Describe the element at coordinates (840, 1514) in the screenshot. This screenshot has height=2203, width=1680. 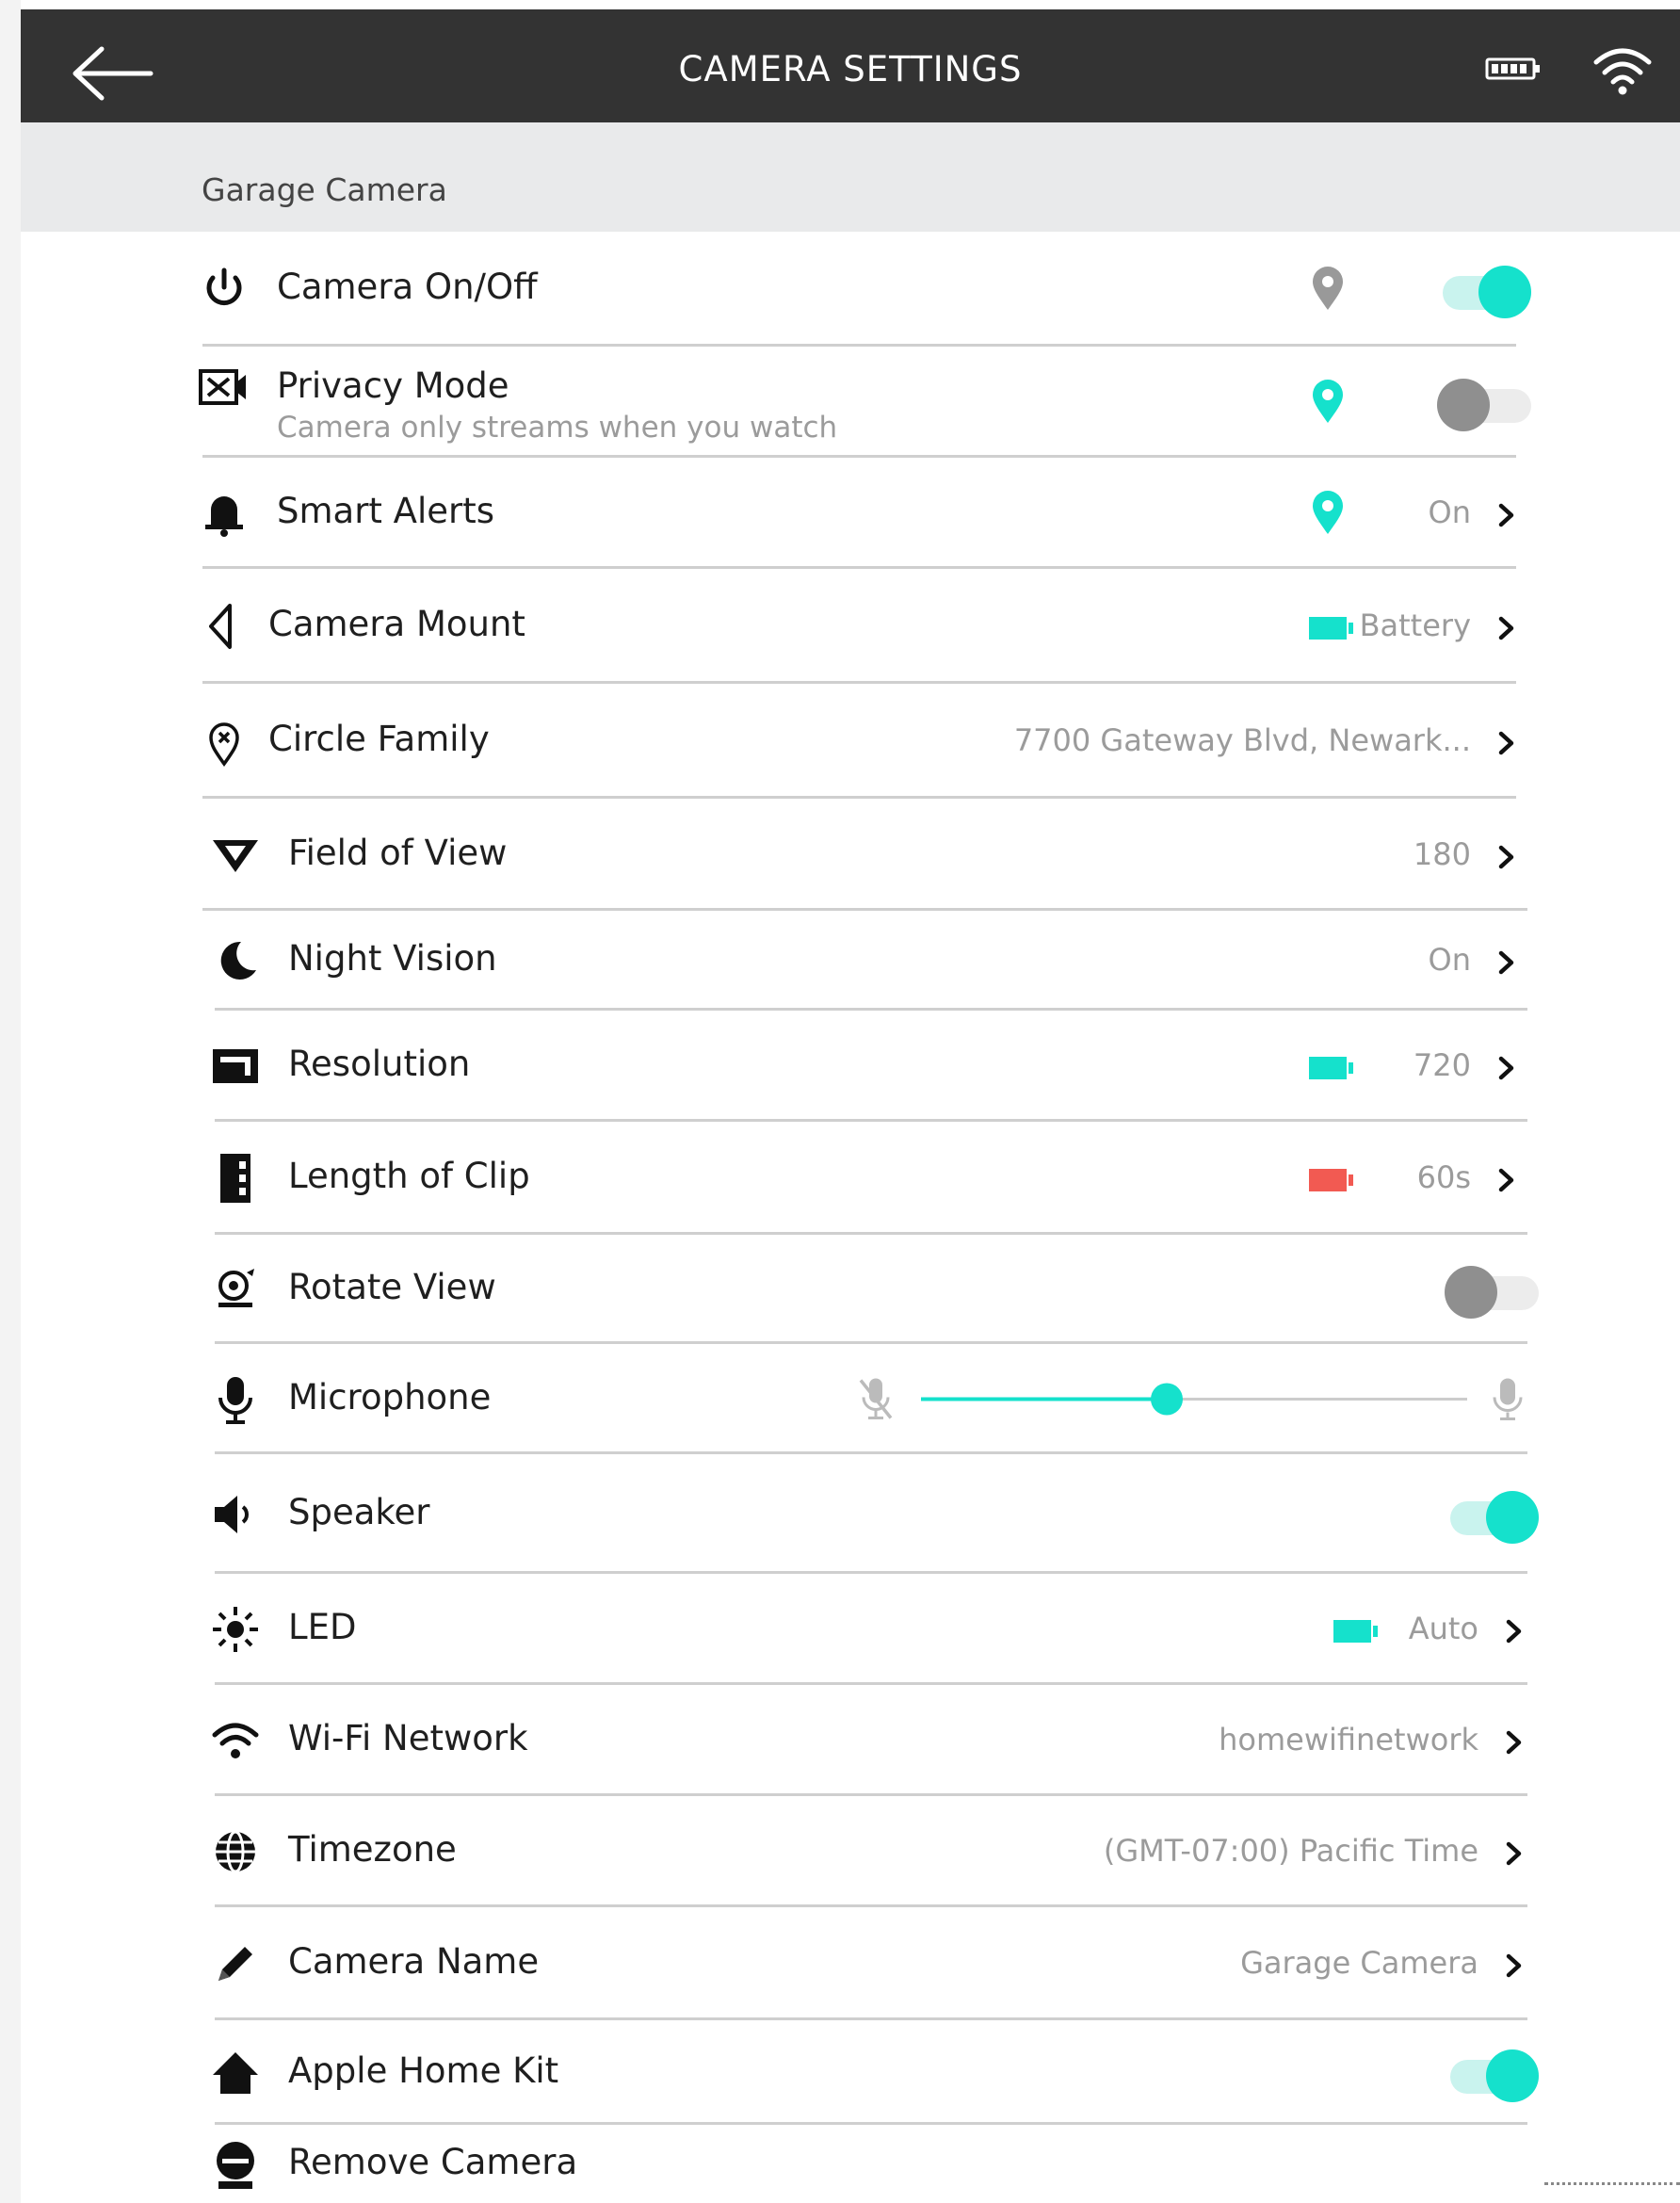
I see `settings-row-speaker: Speaker` at that location.